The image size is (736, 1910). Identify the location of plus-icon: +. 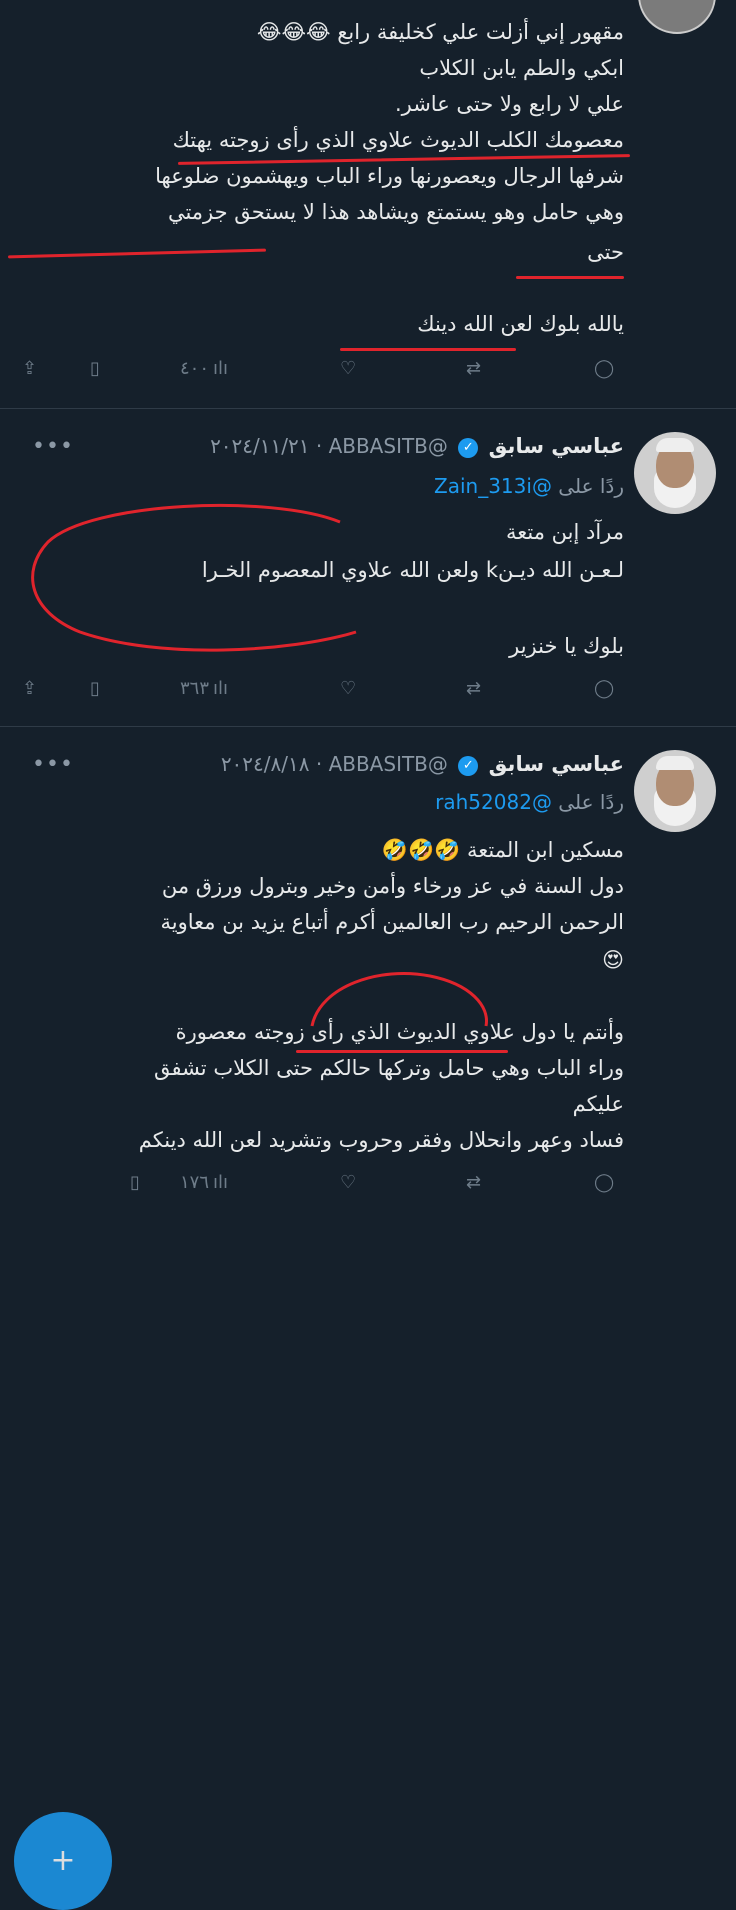
(63, 1860).